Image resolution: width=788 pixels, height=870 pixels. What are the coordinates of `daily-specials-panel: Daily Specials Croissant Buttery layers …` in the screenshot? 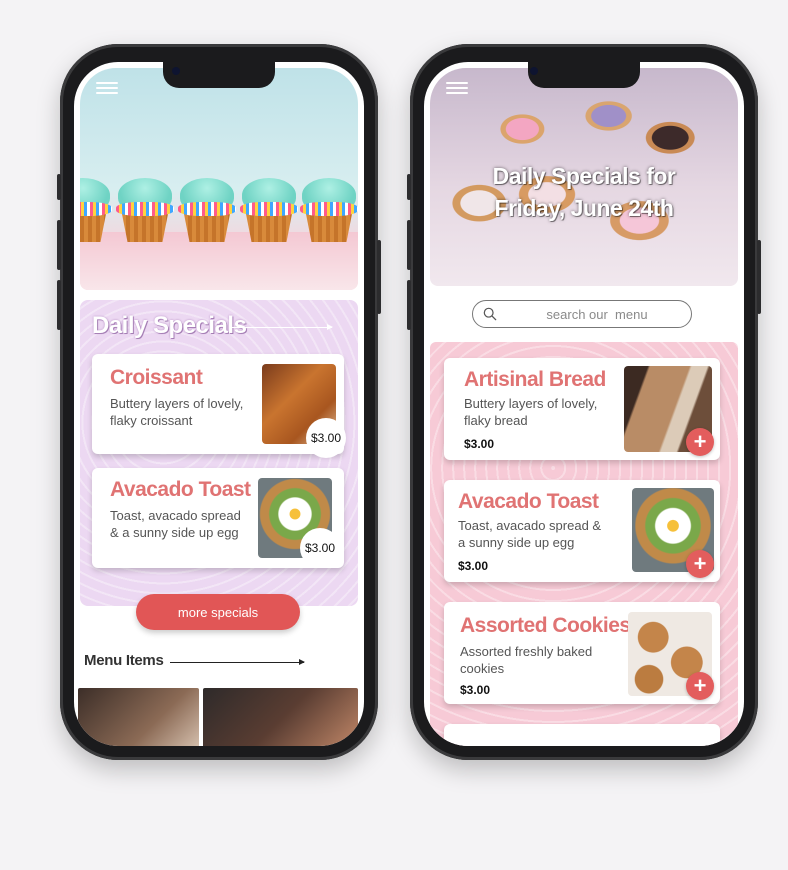 It's located at (219, 453).